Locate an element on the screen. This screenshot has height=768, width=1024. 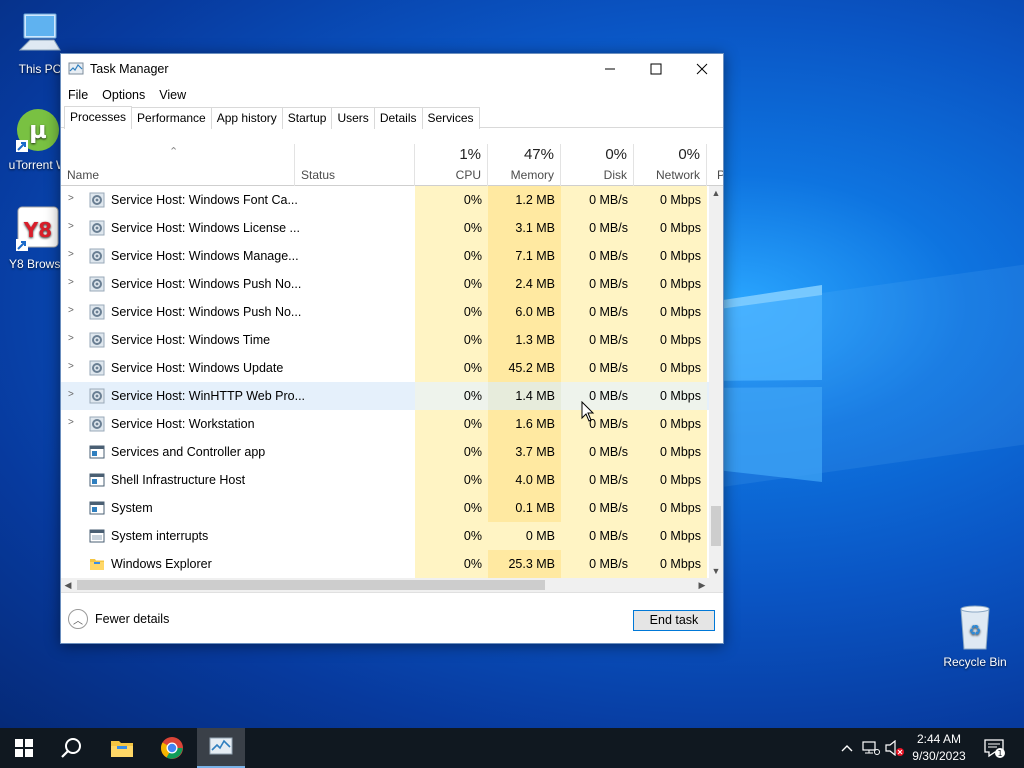
table-row: Windows Explorer 0% 25.3 MB 0 MB/s 0 Mbps is located at coordinates (385, 564).